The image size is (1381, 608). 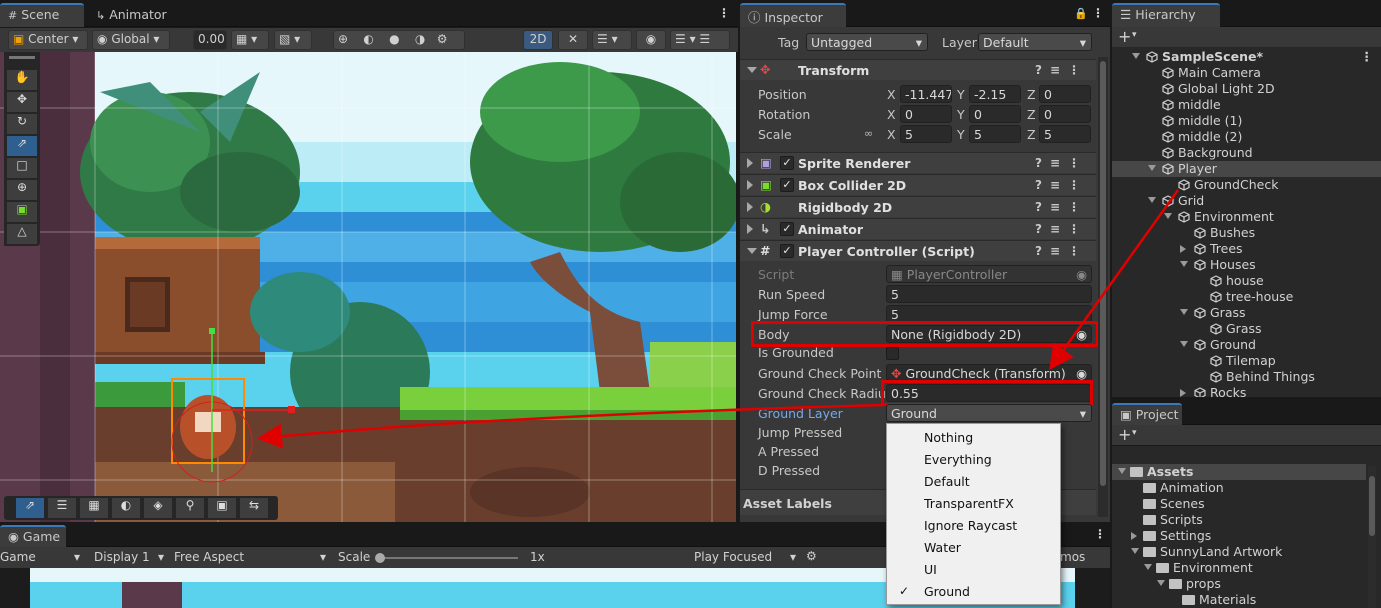 I want to click on position-z-field: 0, so click(x=1065, y=94).